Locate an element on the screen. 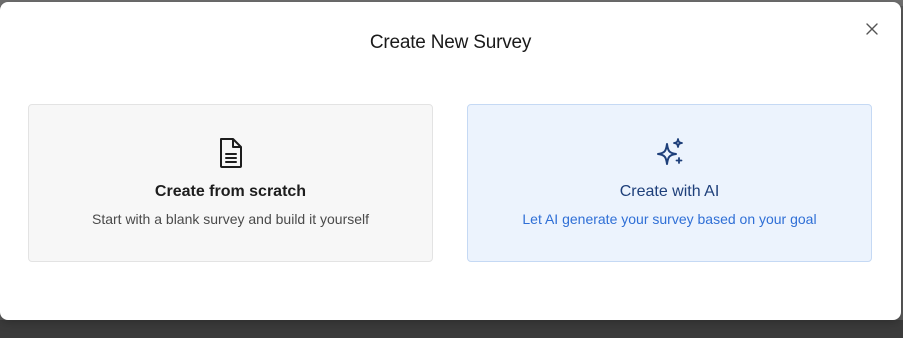 The width and height of the screenshot is (903, 338). ai-card-title: Create with AI is located at coordinates (669, 191).